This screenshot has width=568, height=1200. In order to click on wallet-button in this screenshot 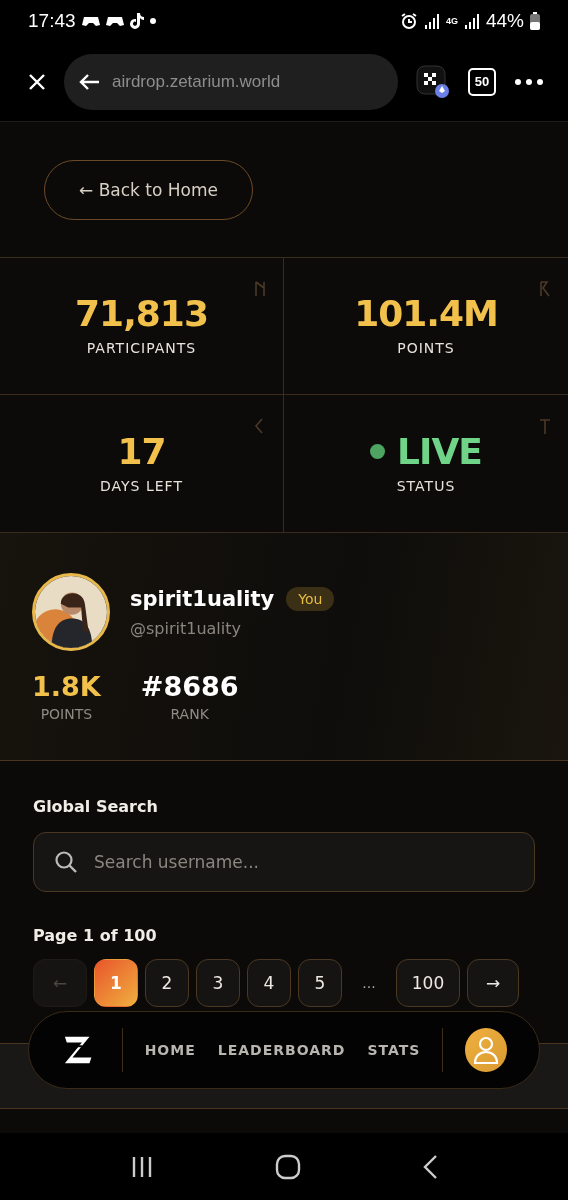, I will do `click(433, 81)`.